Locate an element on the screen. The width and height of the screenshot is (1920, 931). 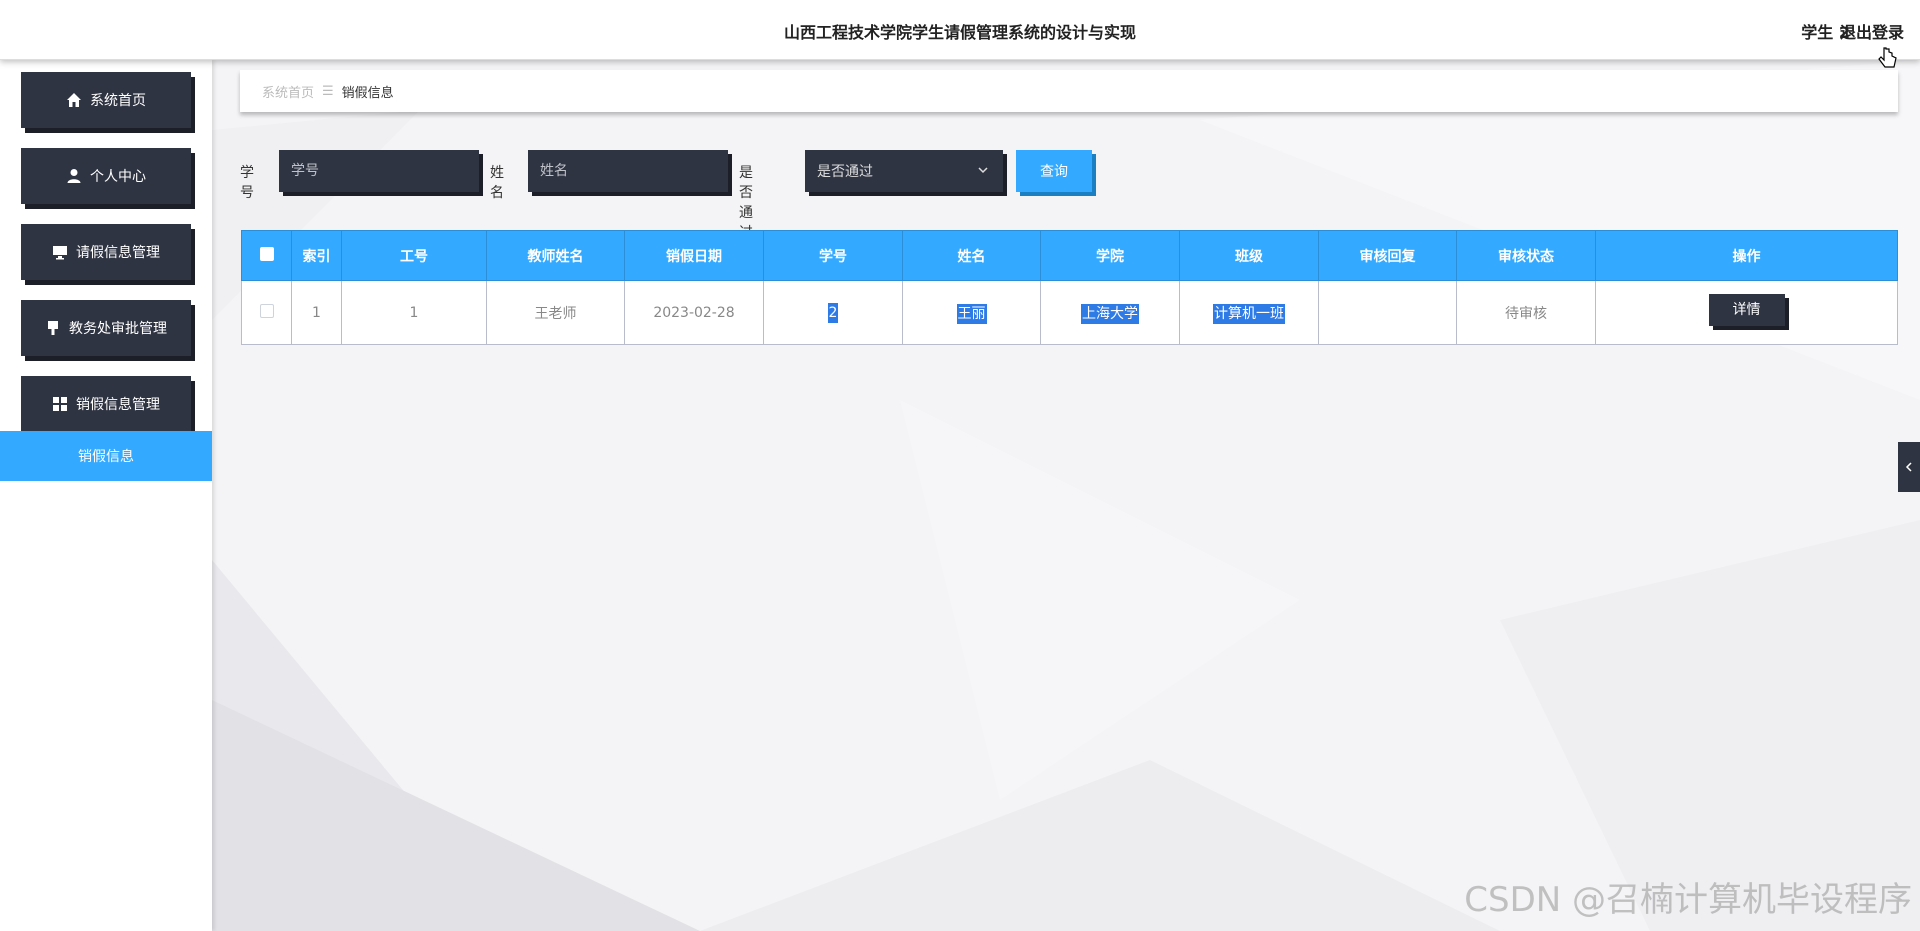
select-all-header is located at coordinates (266, 255).